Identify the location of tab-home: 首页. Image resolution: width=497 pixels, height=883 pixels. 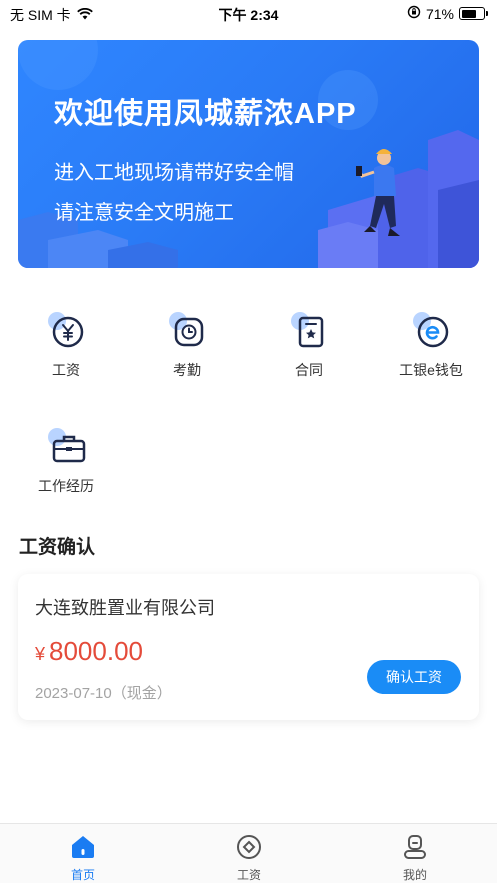
(83, 853).